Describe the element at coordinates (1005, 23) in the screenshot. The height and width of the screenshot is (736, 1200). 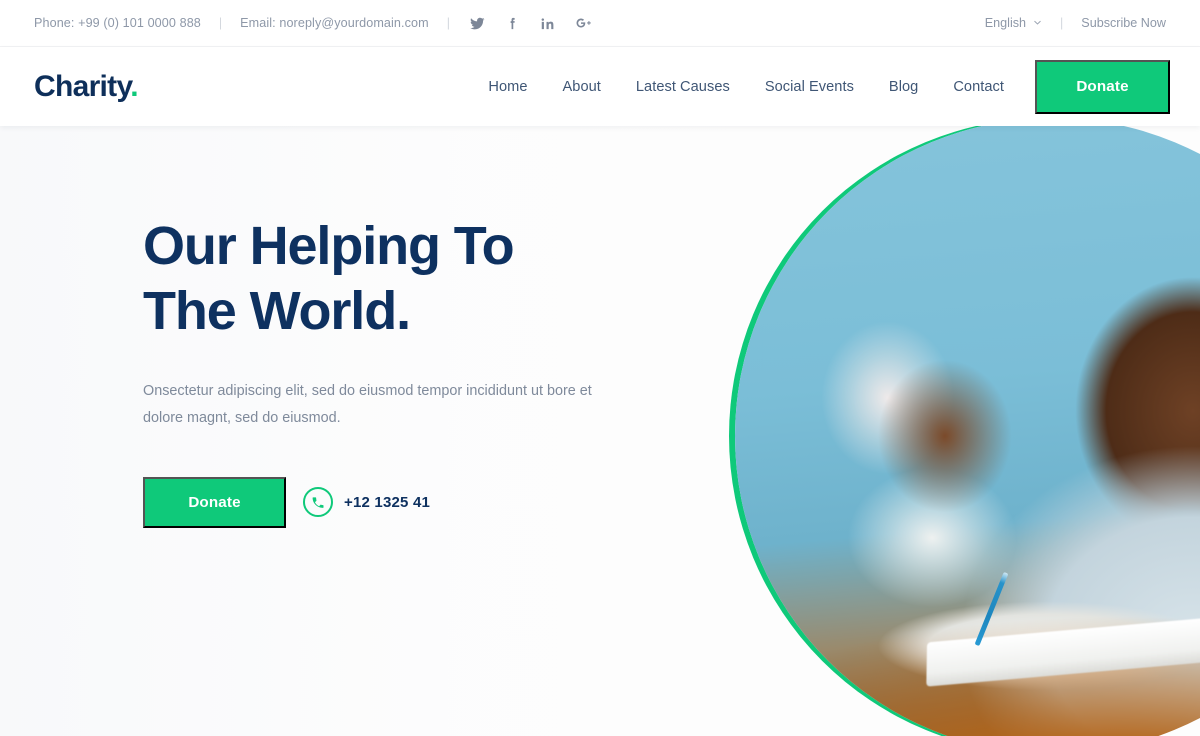
I see `language-label: English` at that location.